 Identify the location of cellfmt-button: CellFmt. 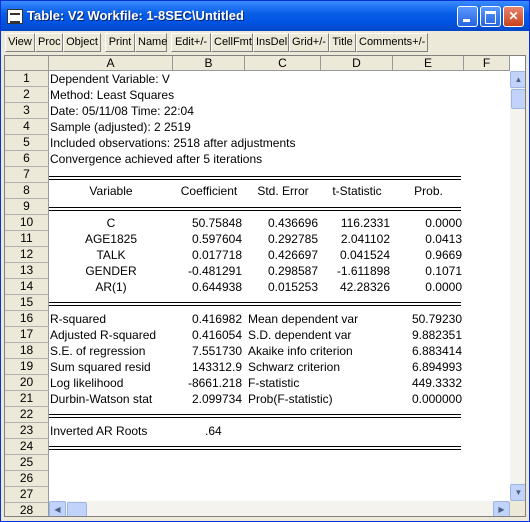
(232, 42).